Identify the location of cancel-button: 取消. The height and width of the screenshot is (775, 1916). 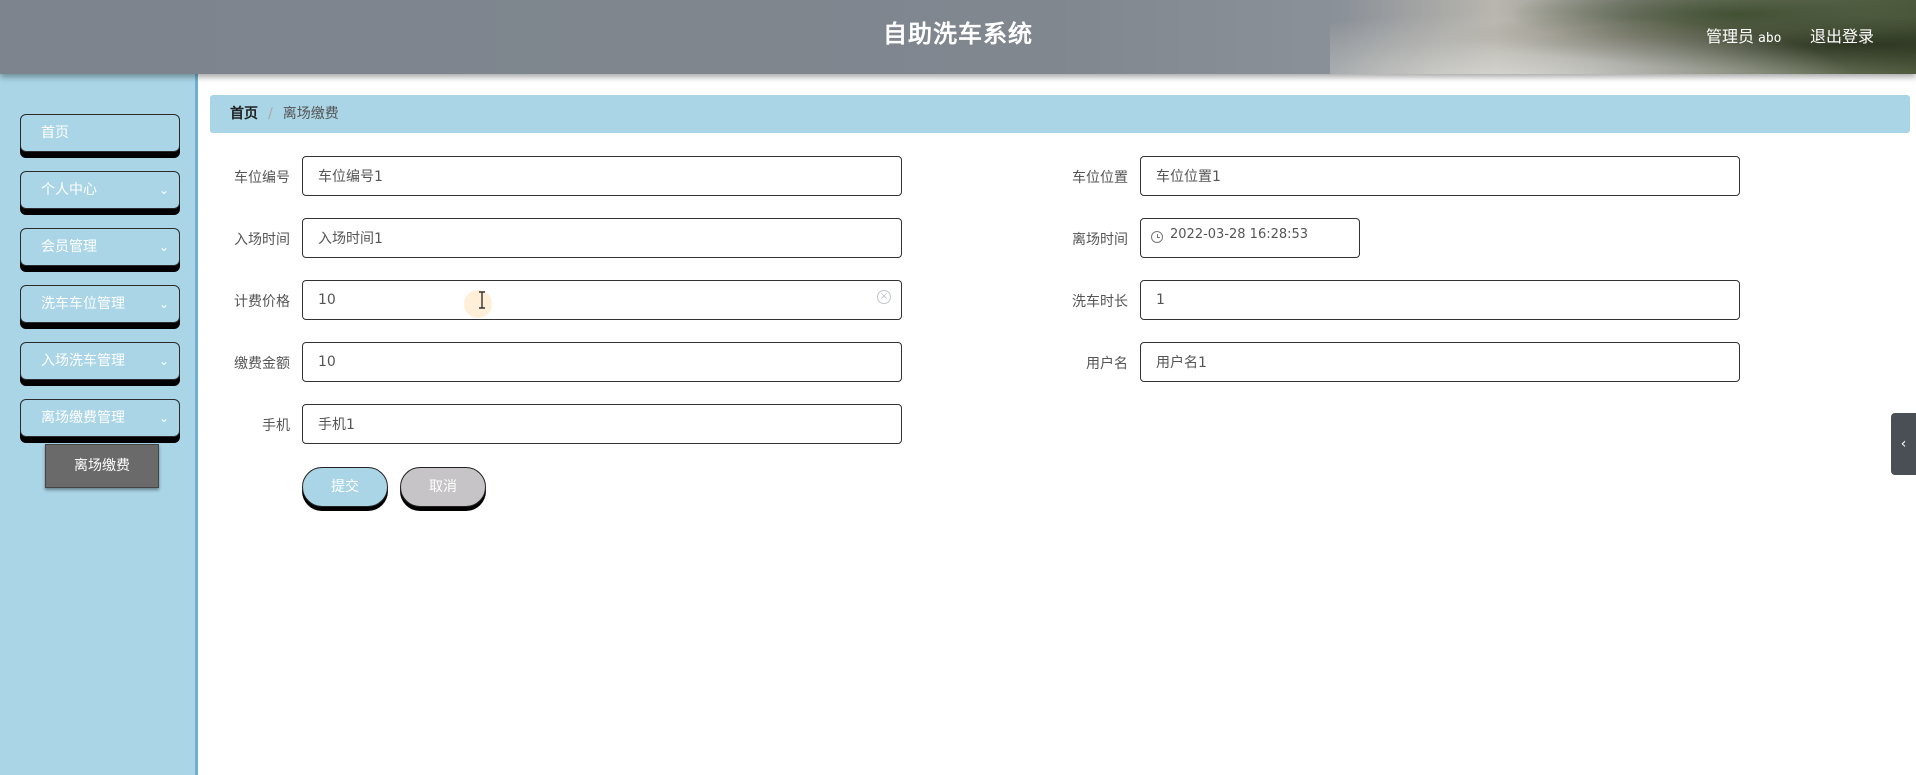
(443, 487).